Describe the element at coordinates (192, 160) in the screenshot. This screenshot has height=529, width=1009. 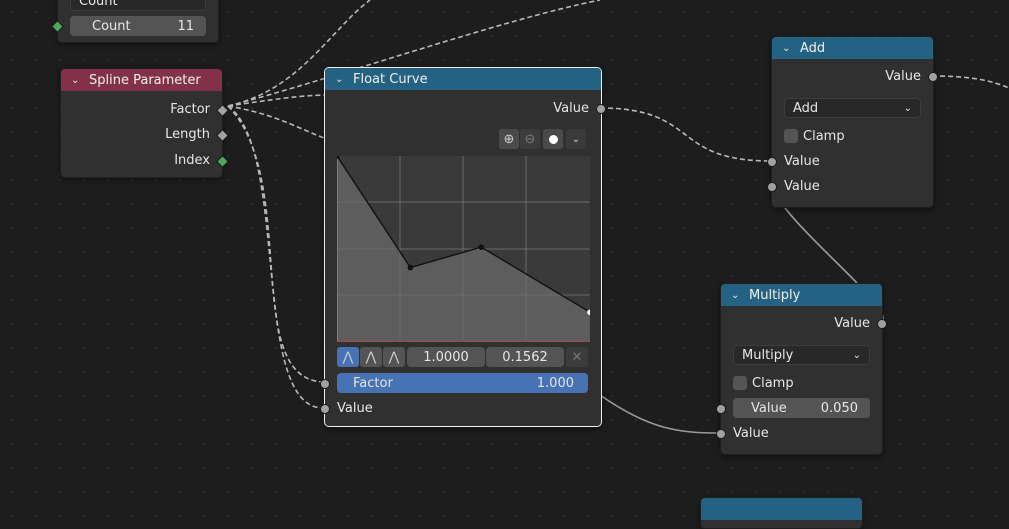
I see `output-index-label: Index` at that location.